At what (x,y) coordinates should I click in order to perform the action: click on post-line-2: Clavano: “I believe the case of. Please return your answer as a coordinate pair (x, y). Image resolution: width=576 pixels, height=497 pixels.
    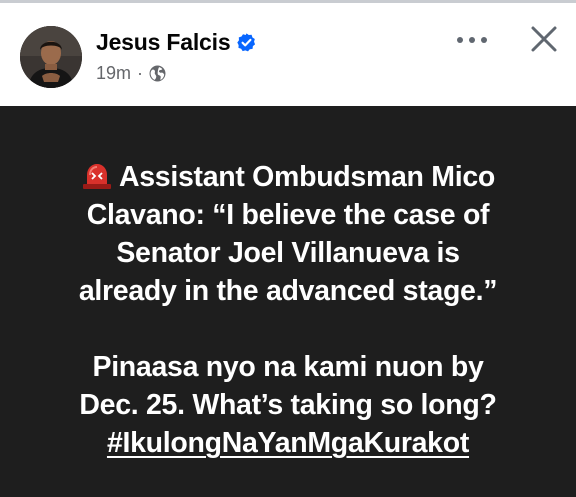
    Looking at the image, I should click on (288, 215).